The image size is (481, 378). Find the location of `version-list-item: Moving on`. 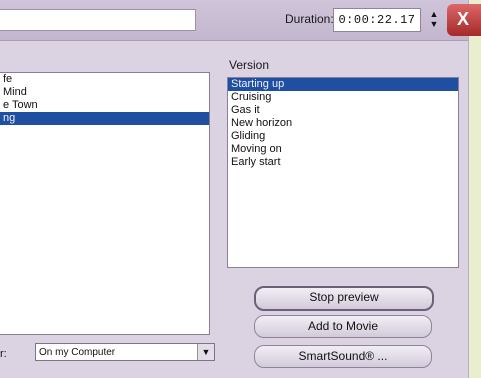

version-list-item: Moving on is located at coordinates (343, 149).